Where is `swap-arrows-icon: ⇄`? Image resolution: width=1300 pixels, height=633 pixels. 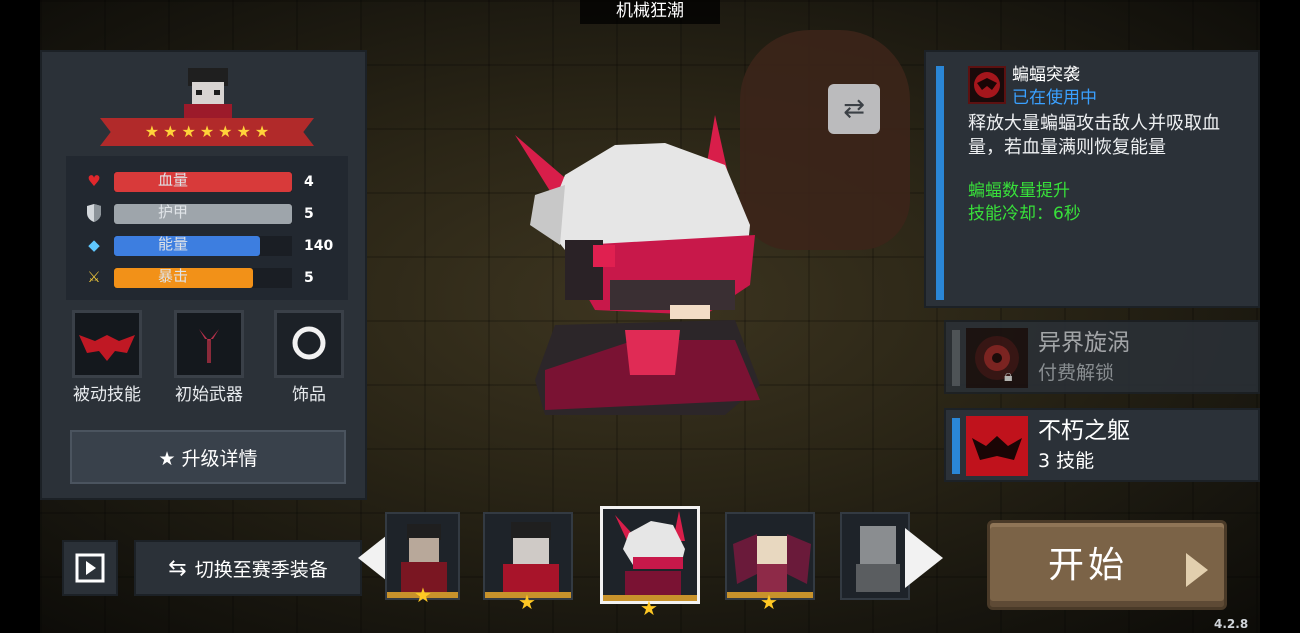 swap-arrows-icon: ⇄ is located at coordinates (854, 109).